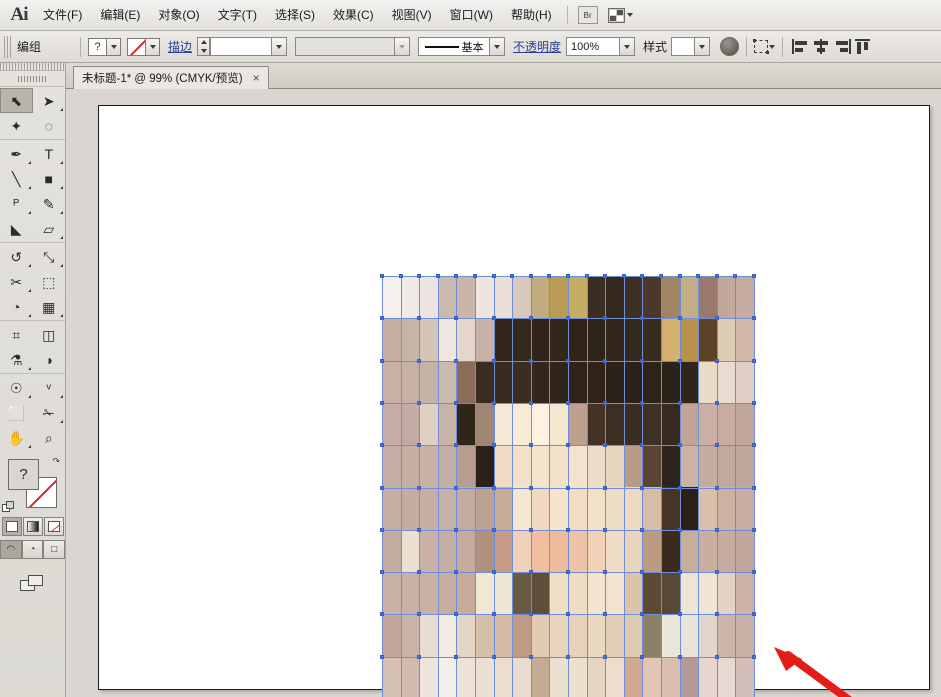  Describe the element at coordinates (498, 46) in the screenshot. I see `brush-definition-dropdown` at that location.